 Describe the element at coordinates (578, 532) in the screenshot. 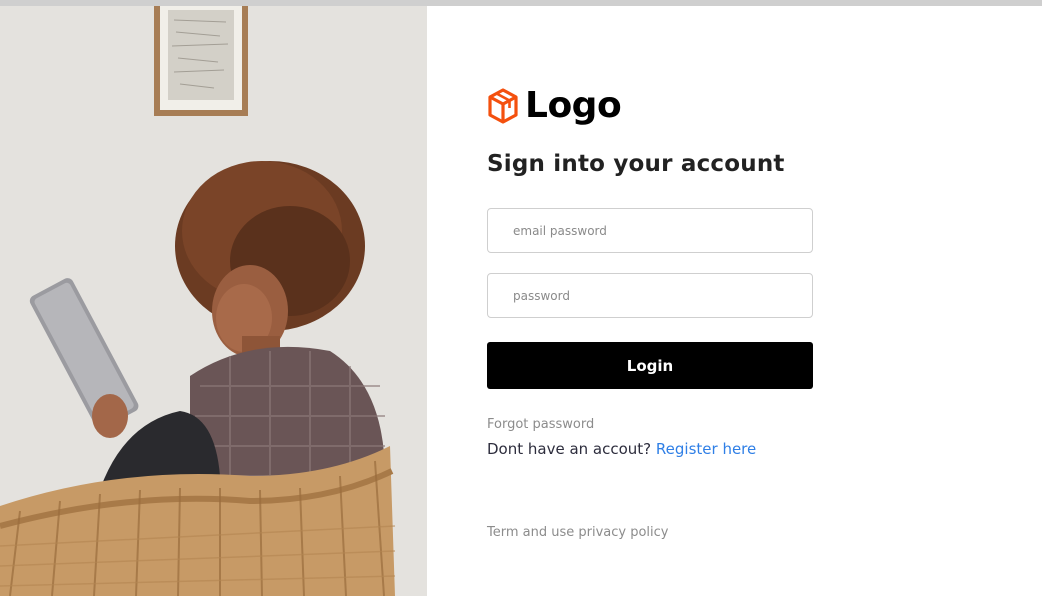

I see `terms-link: Term and use privacy policy` at that location.